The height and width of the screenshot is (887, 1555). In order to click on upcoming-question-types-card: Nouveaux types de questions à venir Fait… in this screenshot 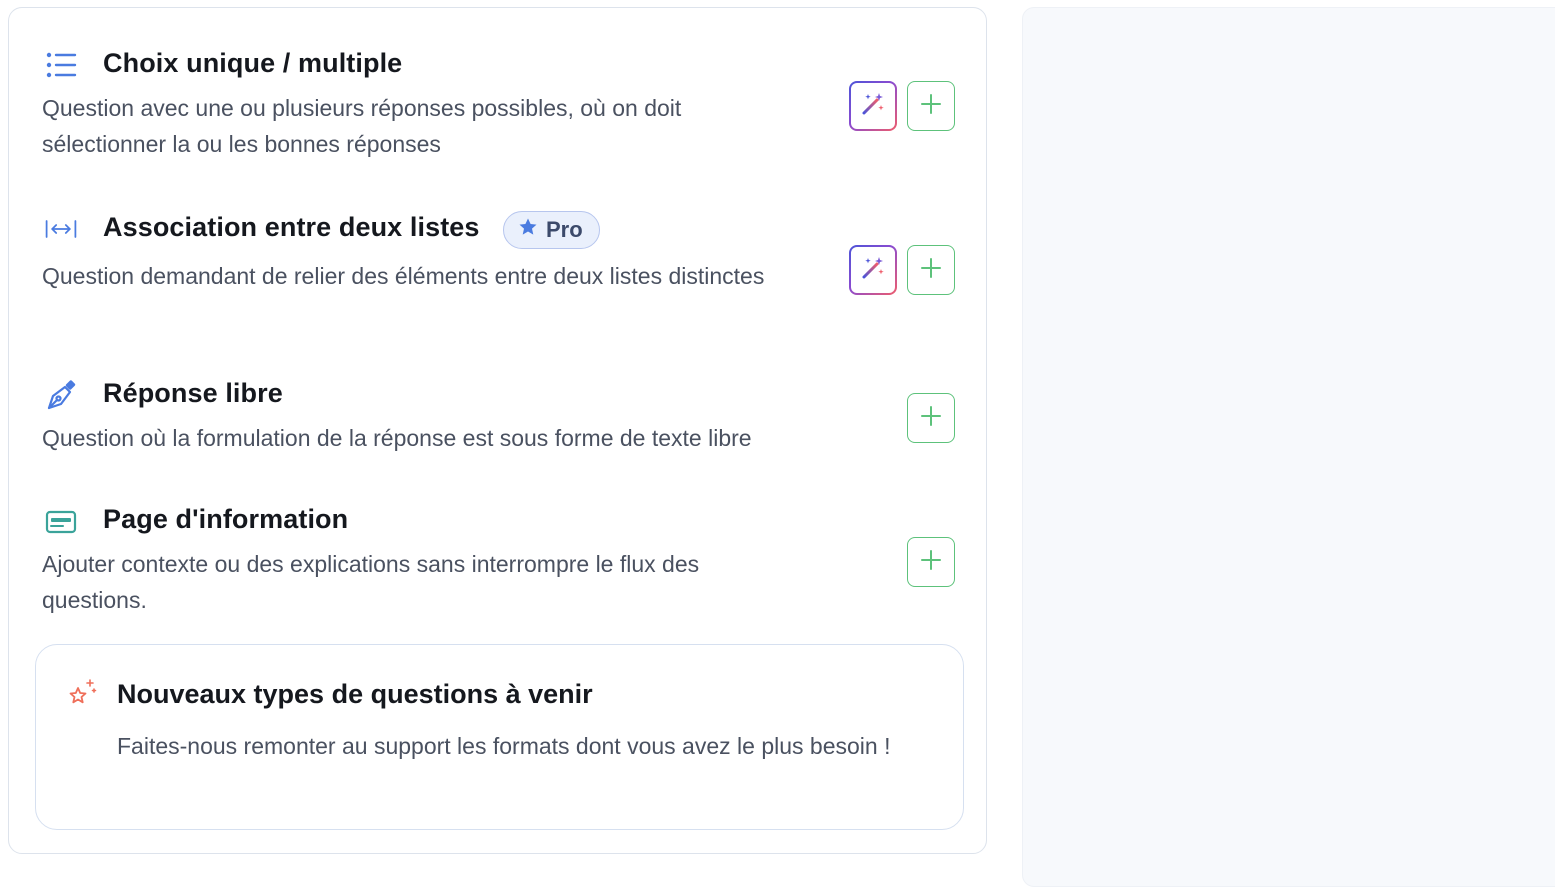, I will do `click(499, 737)`.